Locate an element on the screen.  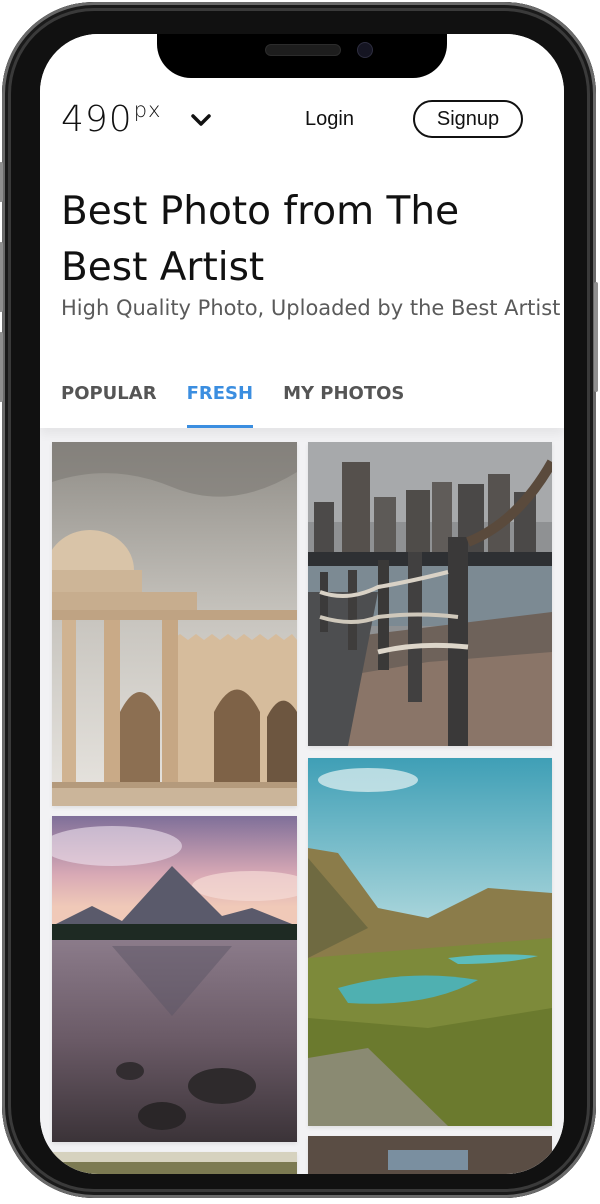
silent-switch is located at coordinates (1, 182).